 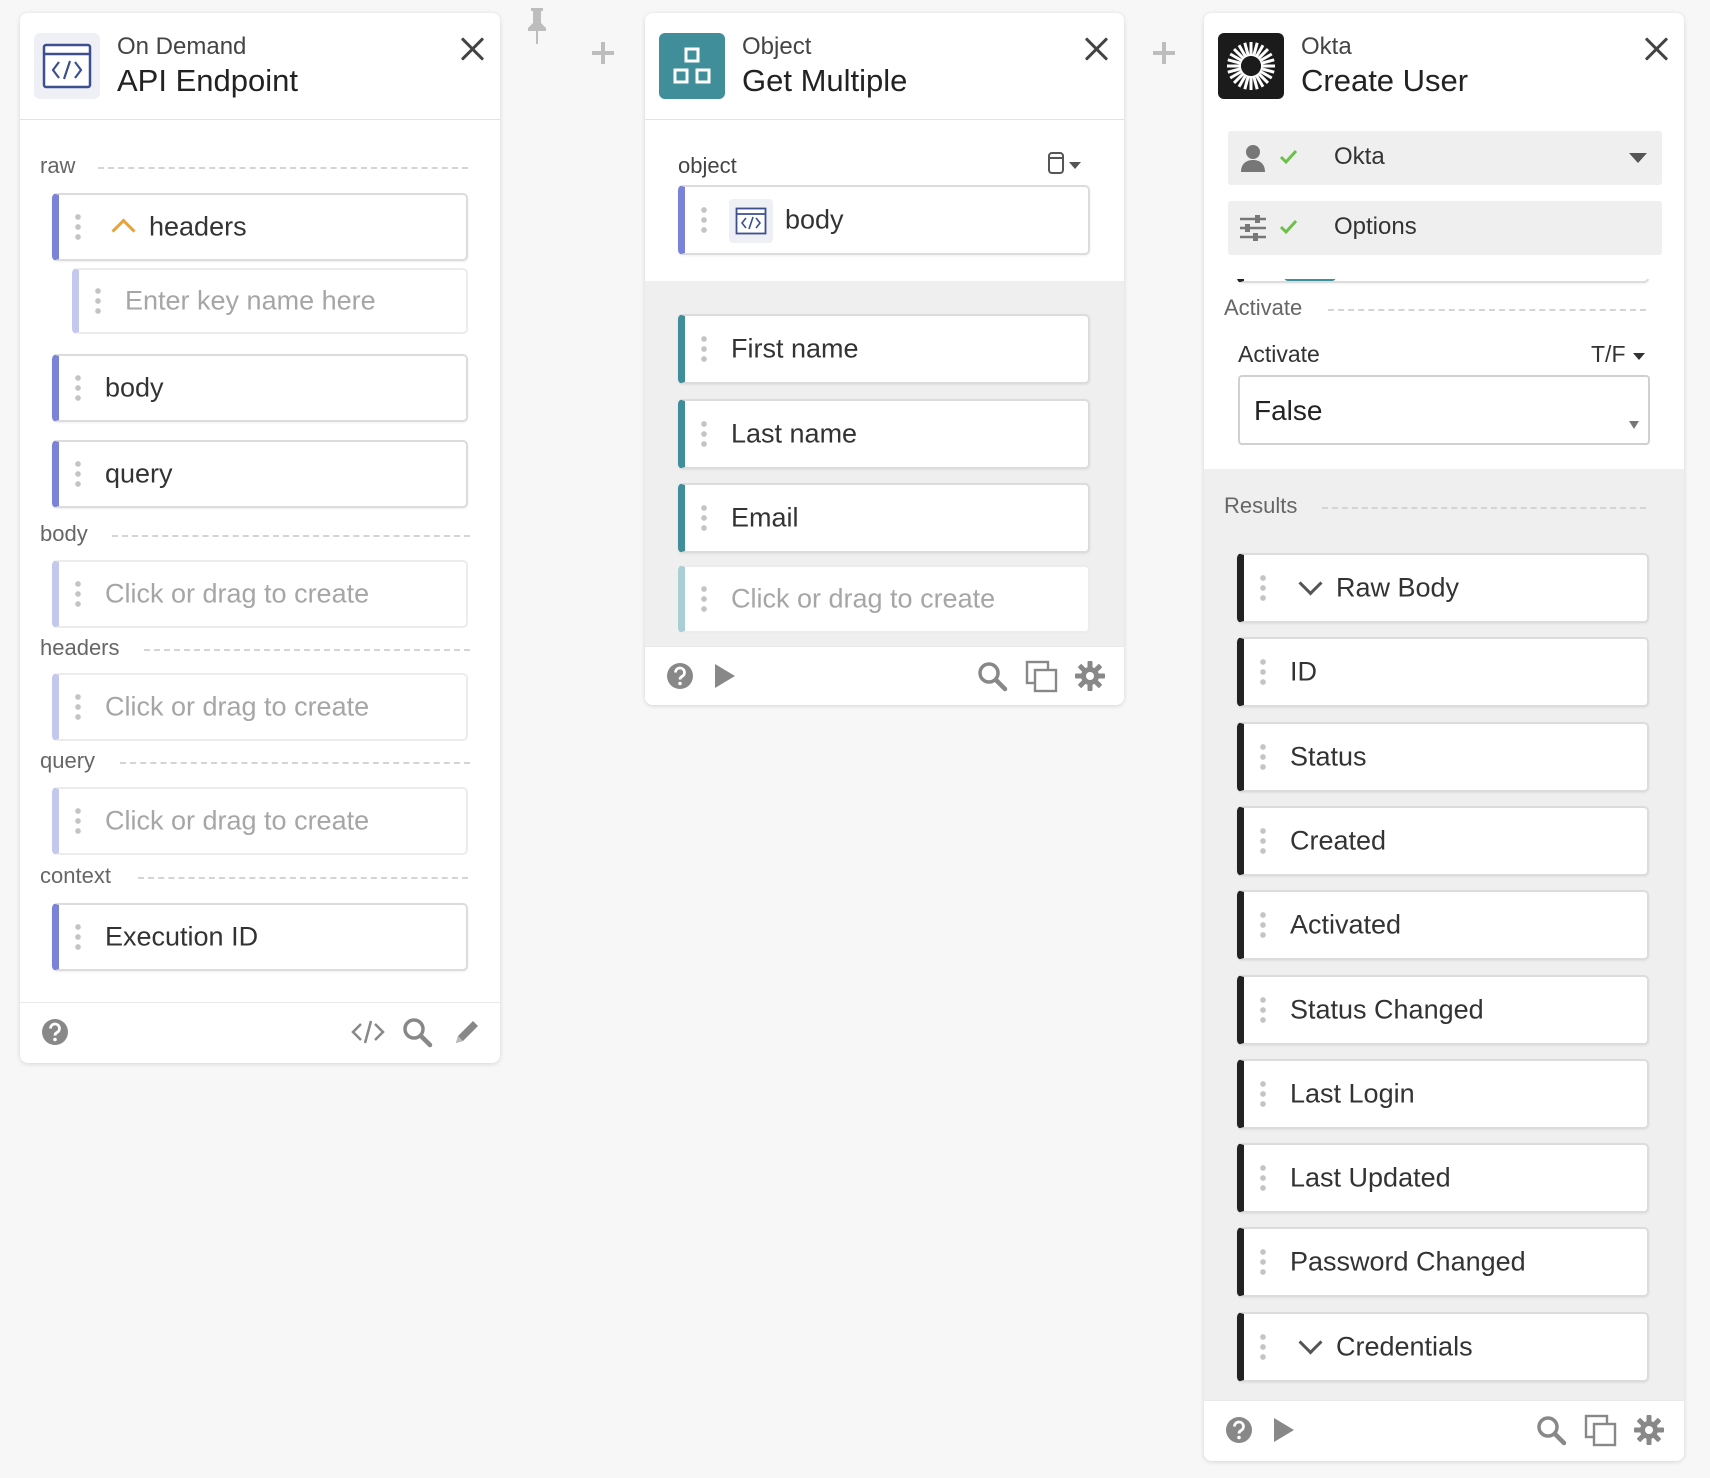 What do you see at coordinates (884, 434) in the screenshot?
I see `output-field-last-name: Last name` at bounding box center [884, 434].